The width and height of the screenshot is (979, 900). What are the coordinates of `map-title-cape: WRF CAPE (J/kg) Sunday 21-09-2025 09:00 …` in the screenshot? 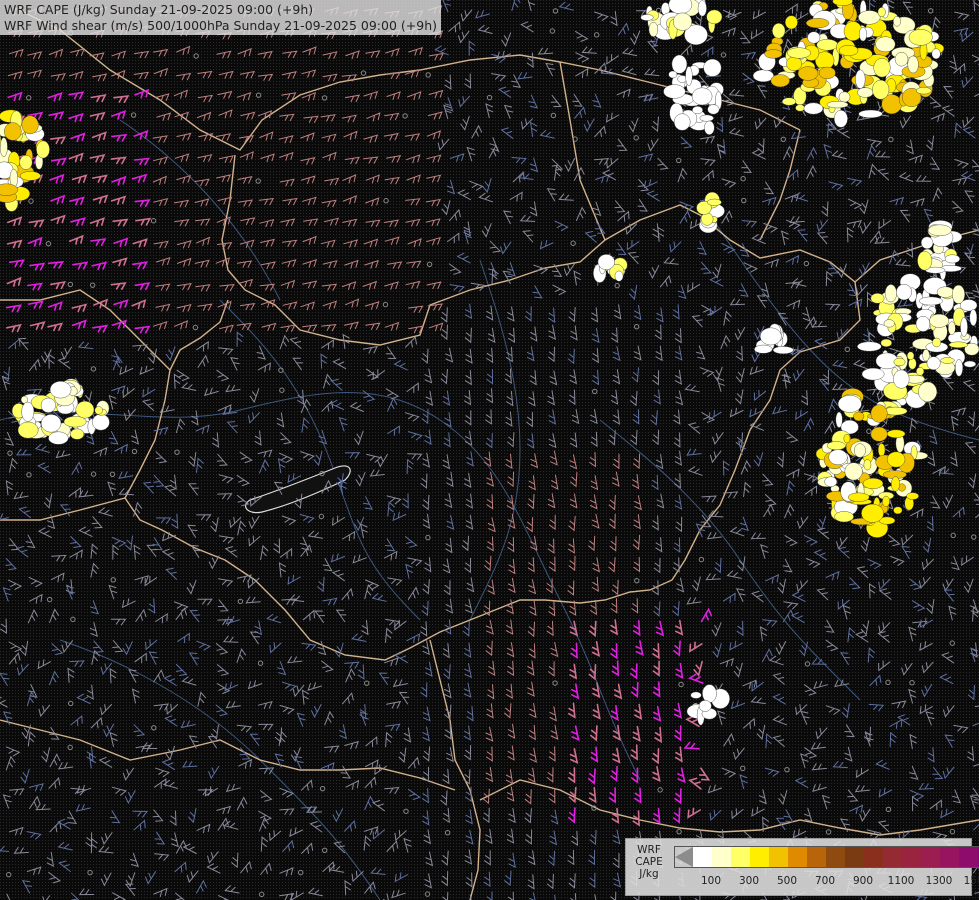 It's located at (159, 9).